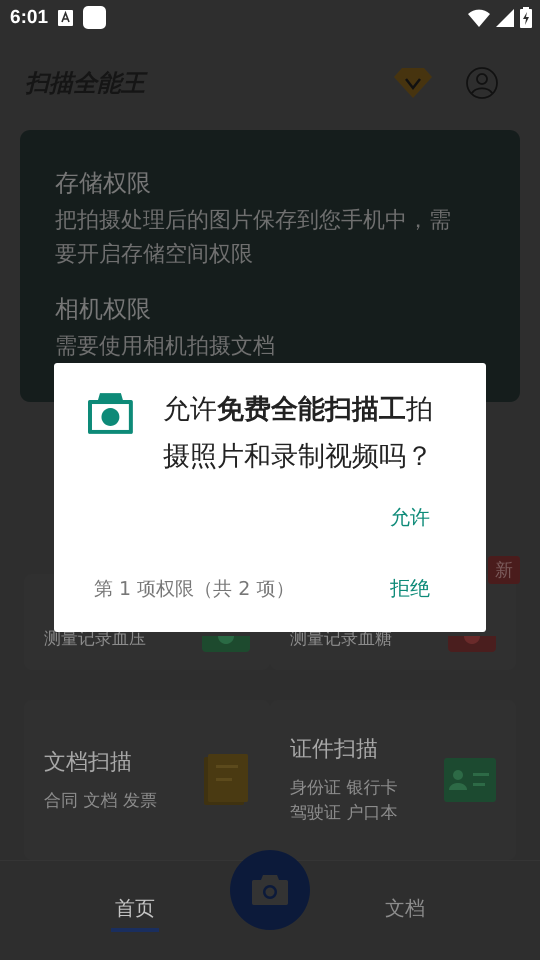 This screenshot has height=960, width=540. Describe the element at coordinates (344, 814) in the screenshot. I see `card-subtitle: 驾驶证 户口本` at that location.